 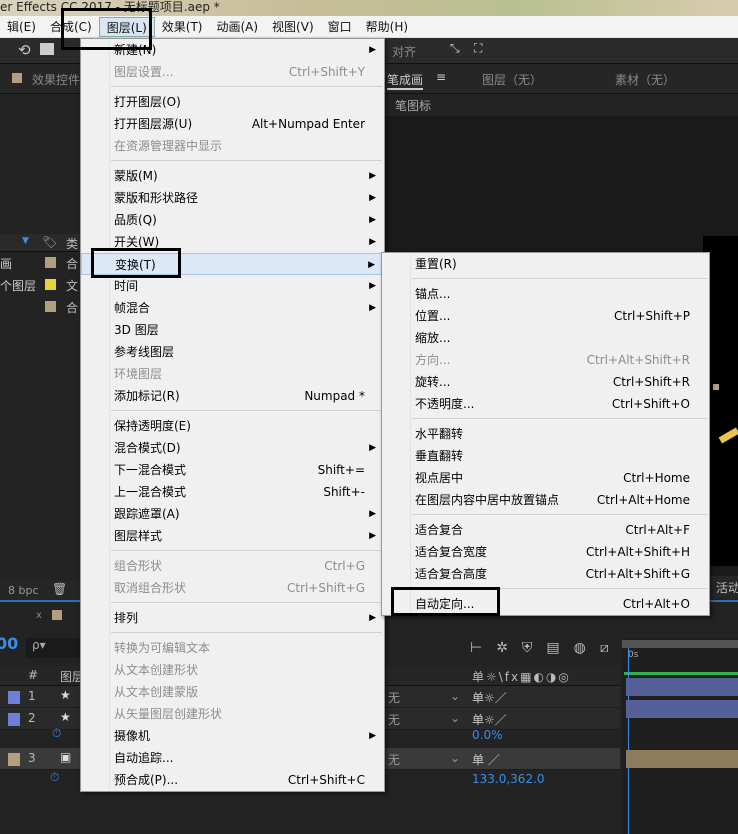 I want to click on undo-icon: ⟲, so click(x=24, y=50).